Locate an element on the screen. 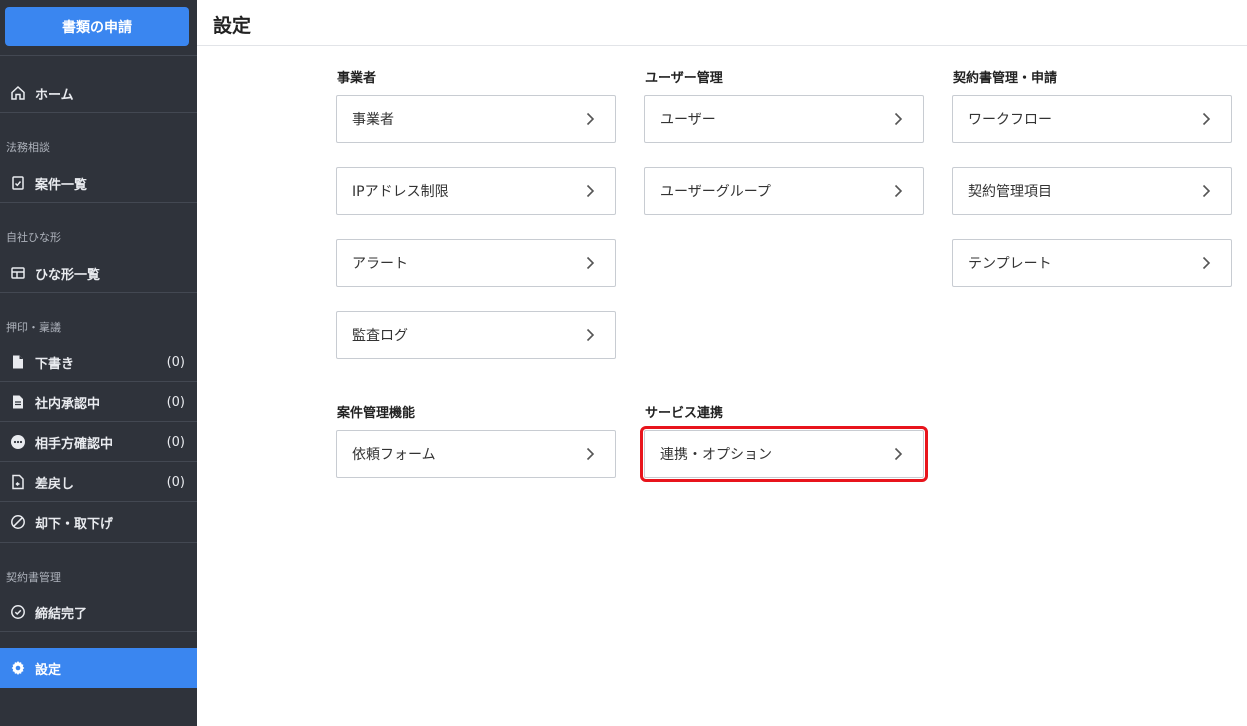  document-check-icon is located at coordinates (18, 183).